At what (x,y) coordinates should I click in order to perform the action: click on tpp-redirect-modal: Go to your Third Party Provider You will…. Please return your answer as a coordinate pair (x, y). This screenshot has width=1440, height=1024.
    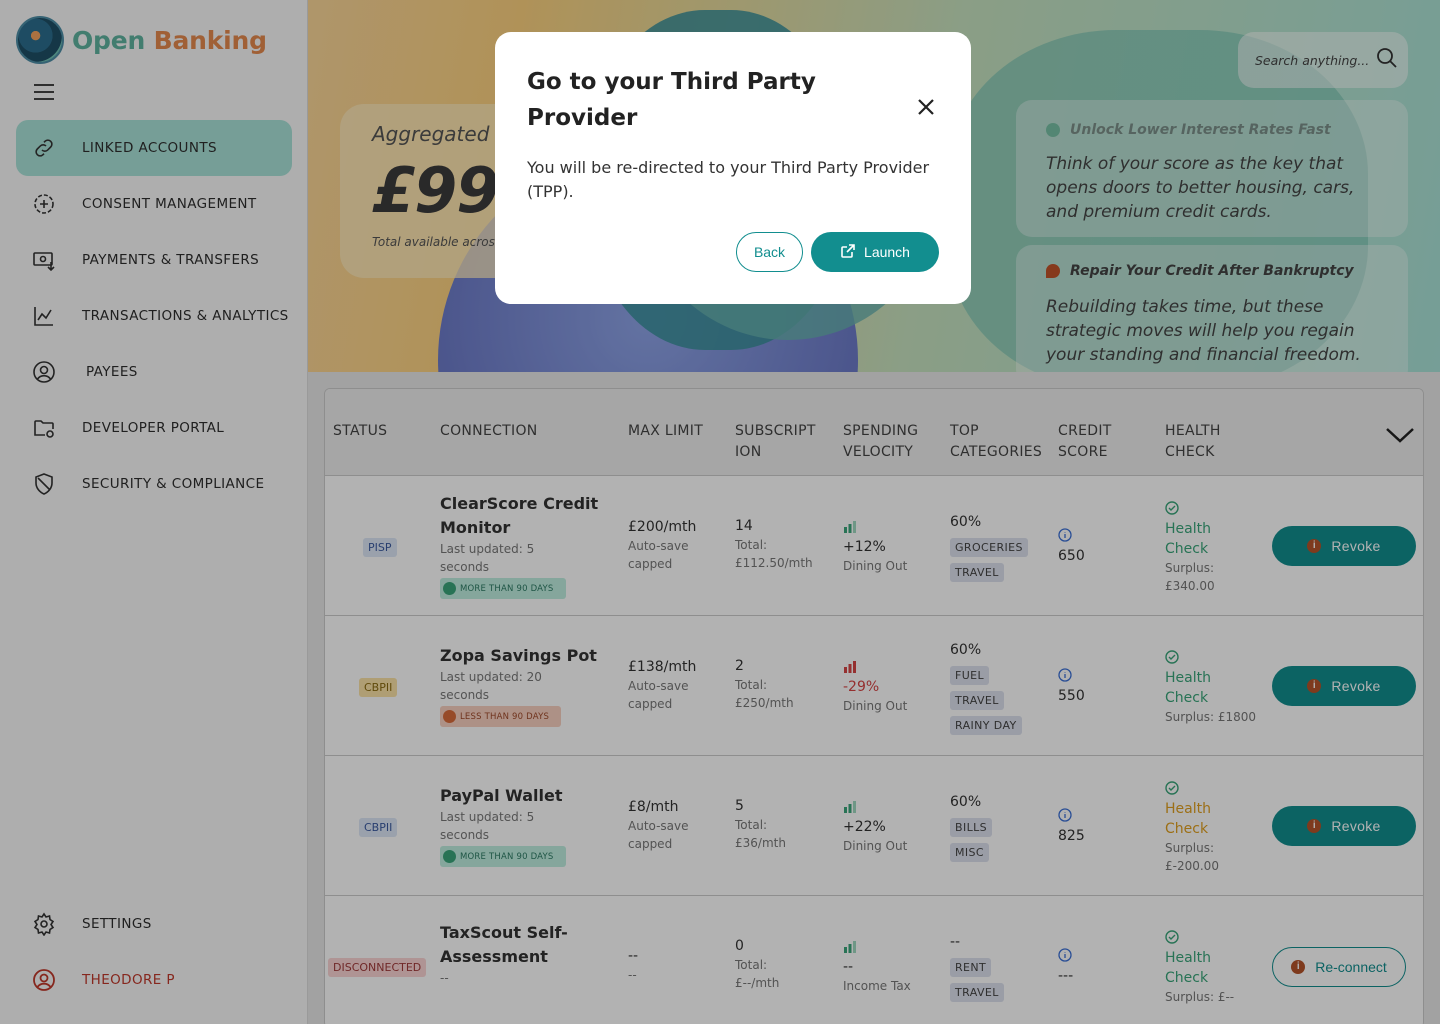
    Looking at the image, I should click on (733, 168).